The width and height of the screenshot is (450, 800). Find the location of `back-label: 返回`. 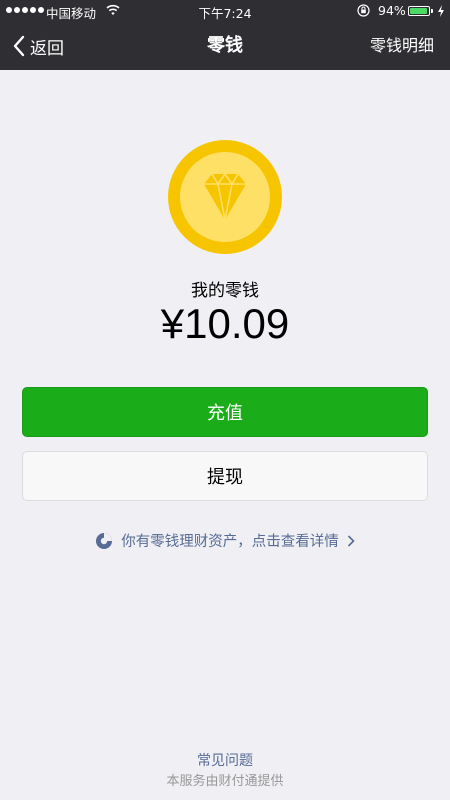

back-label: 返回 is located at coordinates (47, 48).